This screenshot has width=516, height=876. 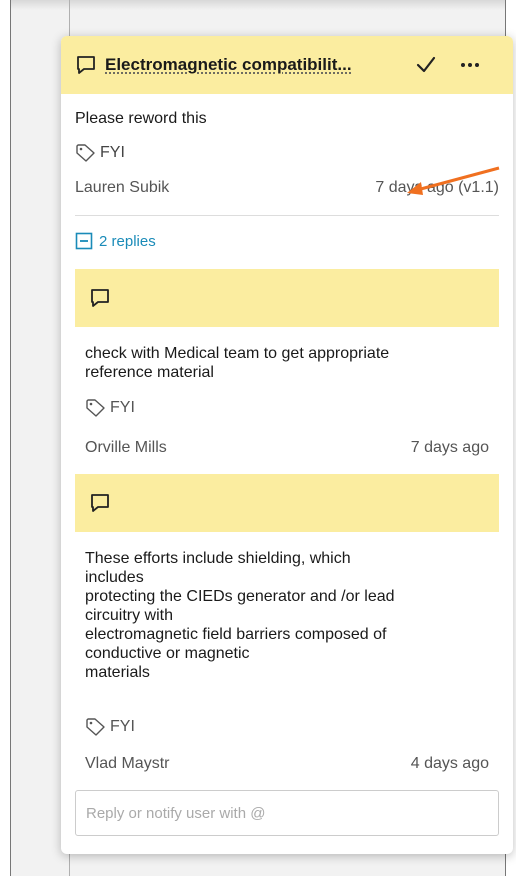 I want to click on checkmark-icon, so click(x=426, y=65).